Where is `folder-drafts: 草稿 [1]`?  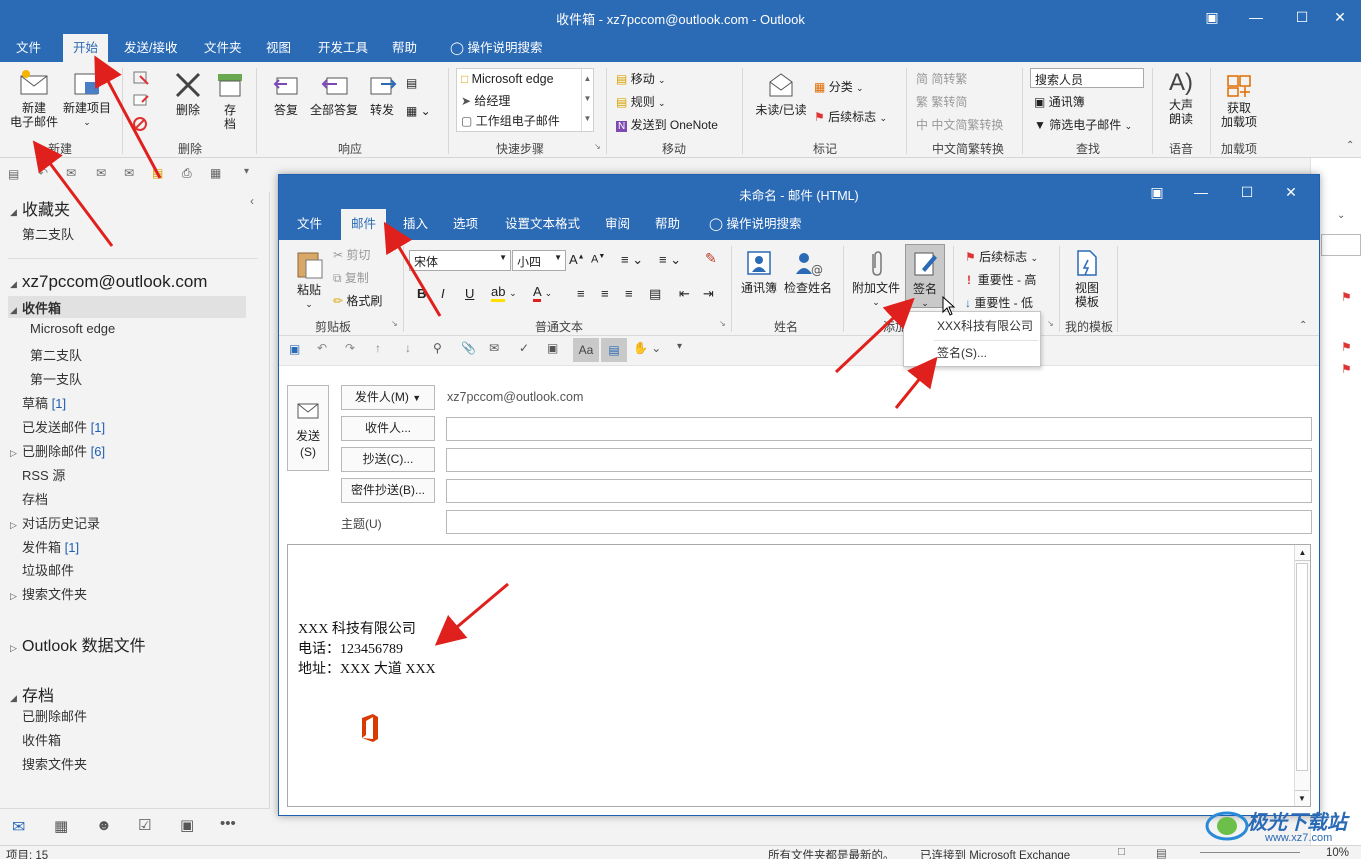 folder-drafts: 草稿 [1] is located at coordinates (44, 402).